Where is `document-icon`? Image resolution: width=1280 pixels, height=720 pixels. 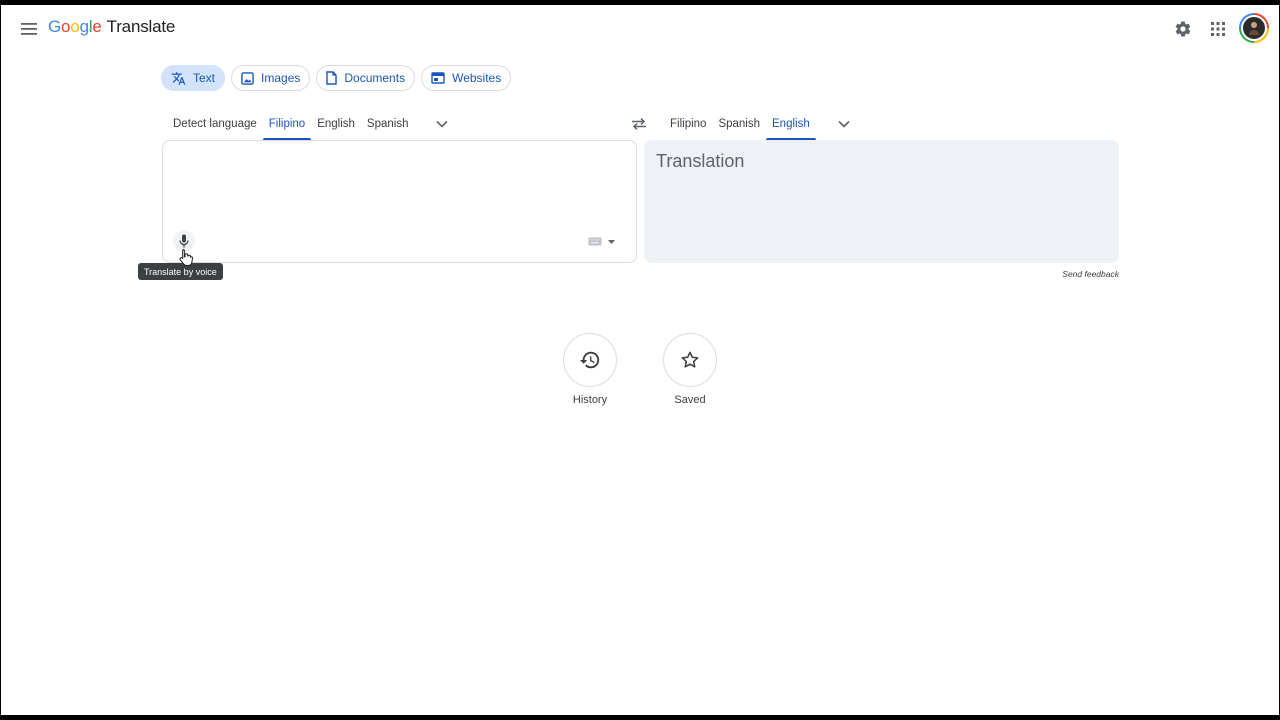 document-icon is located at coordinates (332, 78).